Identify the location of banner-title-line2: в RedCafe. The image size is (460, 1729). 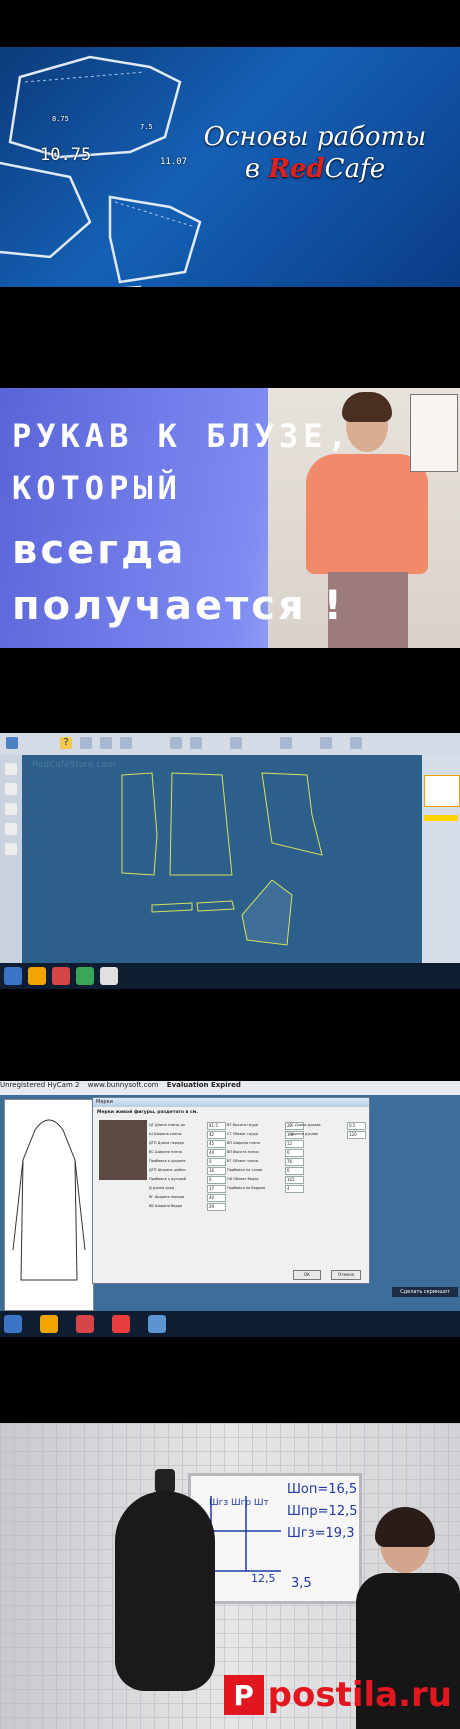
(315, 169).